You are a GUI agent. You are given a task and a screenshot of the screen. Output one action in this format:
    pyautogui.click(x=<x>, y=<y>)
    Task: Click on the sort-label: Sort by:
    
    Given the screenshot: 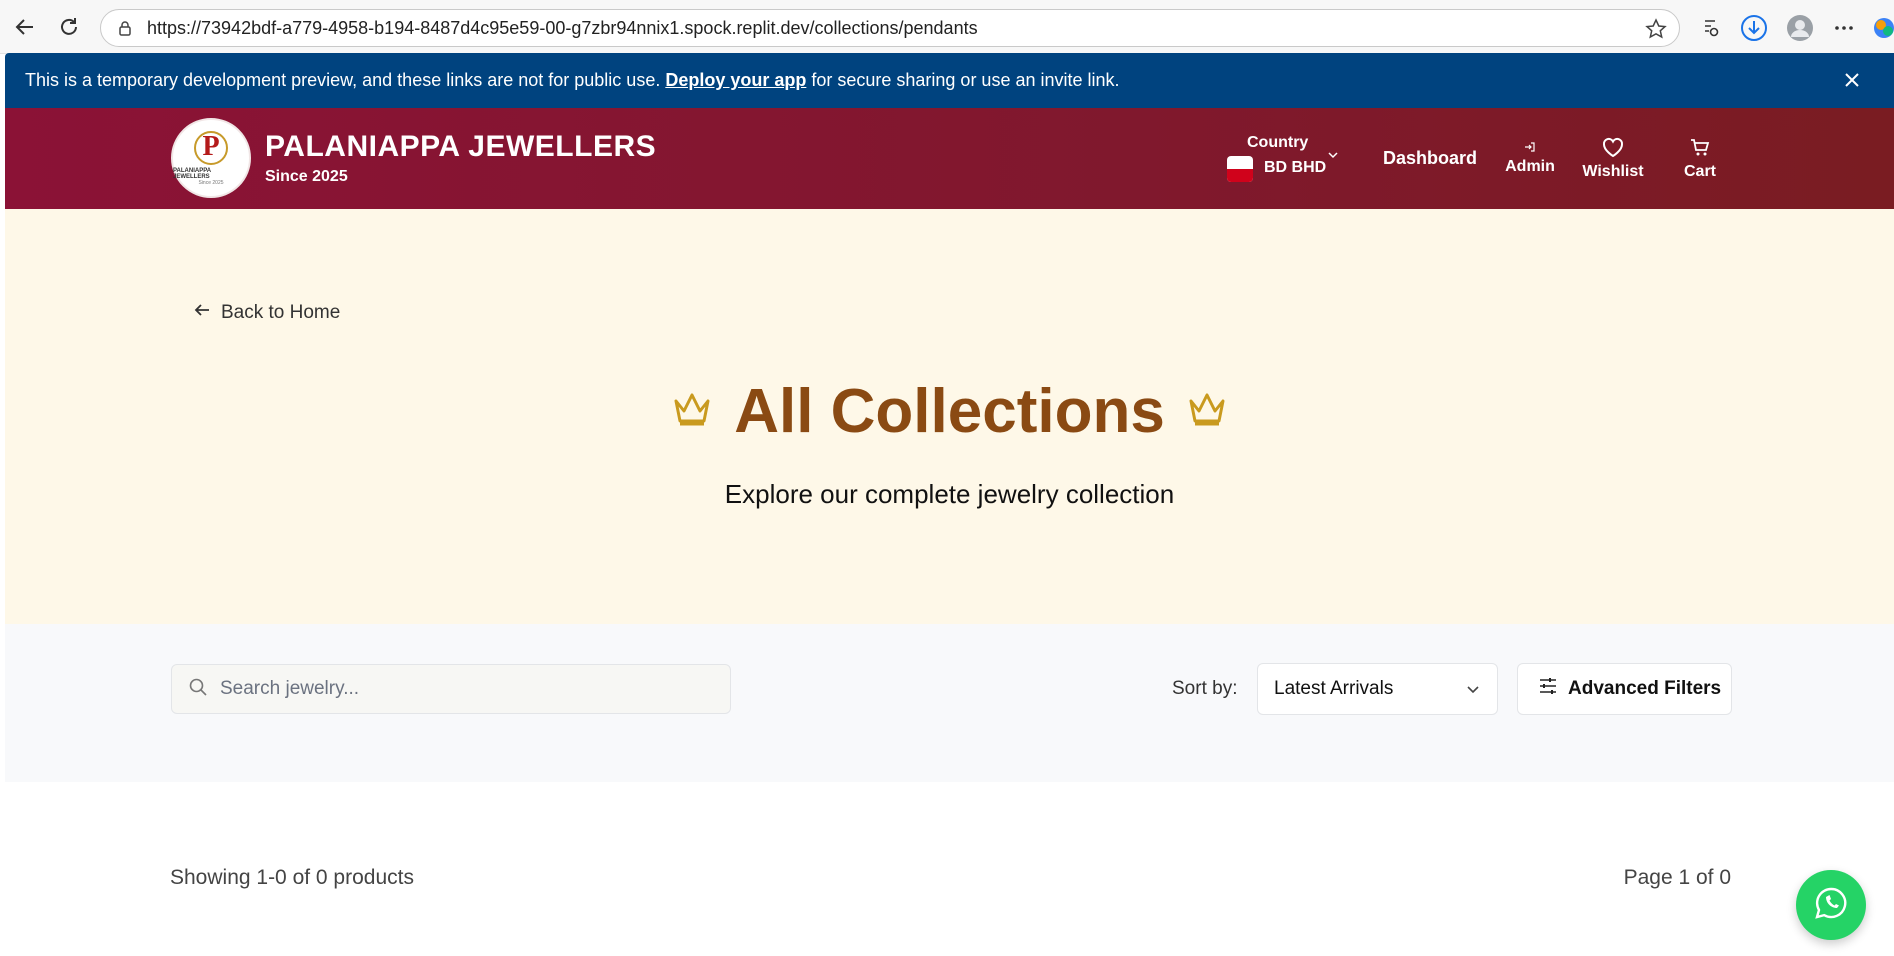 What is the action you would take?
    pyautogui.click(x=1205, y=688)
    